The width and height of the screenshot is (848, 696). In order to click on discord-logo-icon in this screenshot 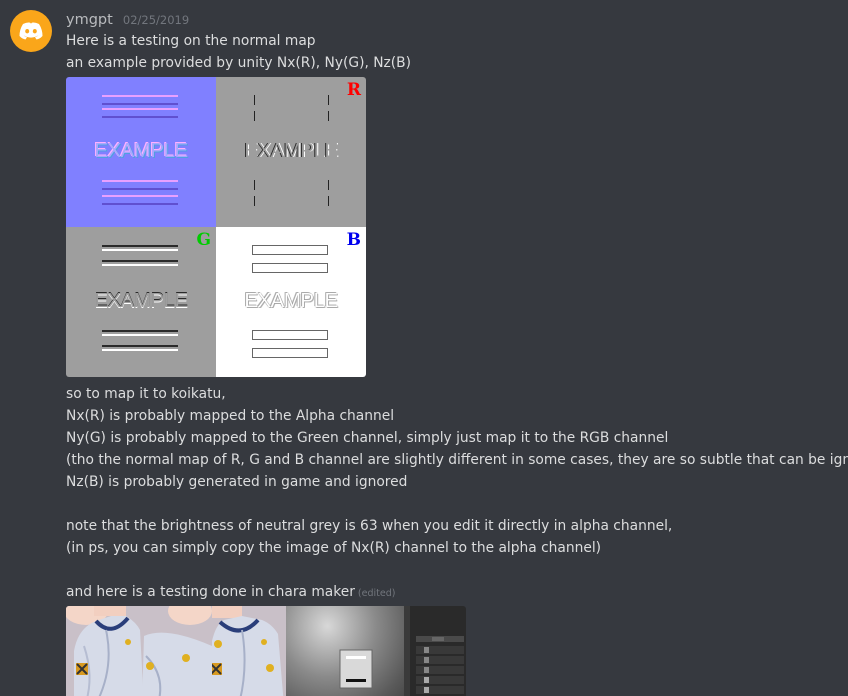, I will do `click(31, 31)`.